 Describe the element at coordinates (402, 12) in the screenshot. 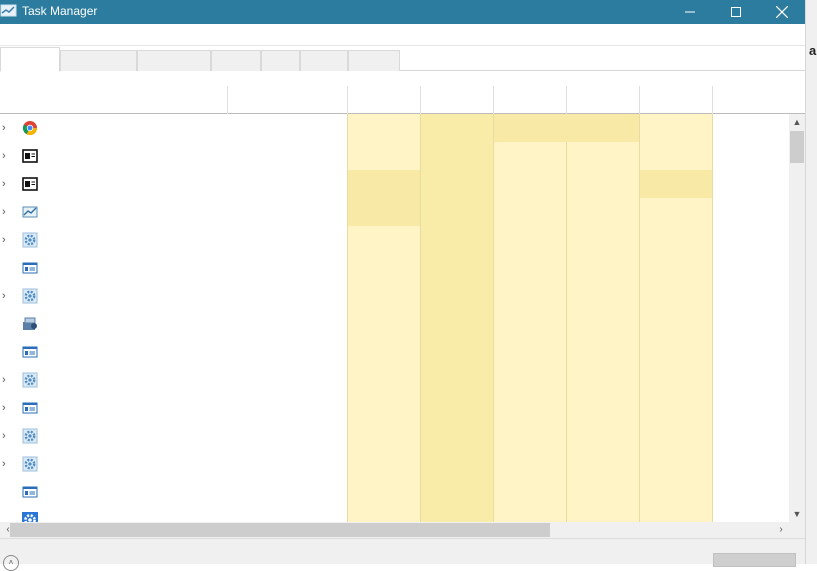

I see `title-bar: Task Manager` at that location.